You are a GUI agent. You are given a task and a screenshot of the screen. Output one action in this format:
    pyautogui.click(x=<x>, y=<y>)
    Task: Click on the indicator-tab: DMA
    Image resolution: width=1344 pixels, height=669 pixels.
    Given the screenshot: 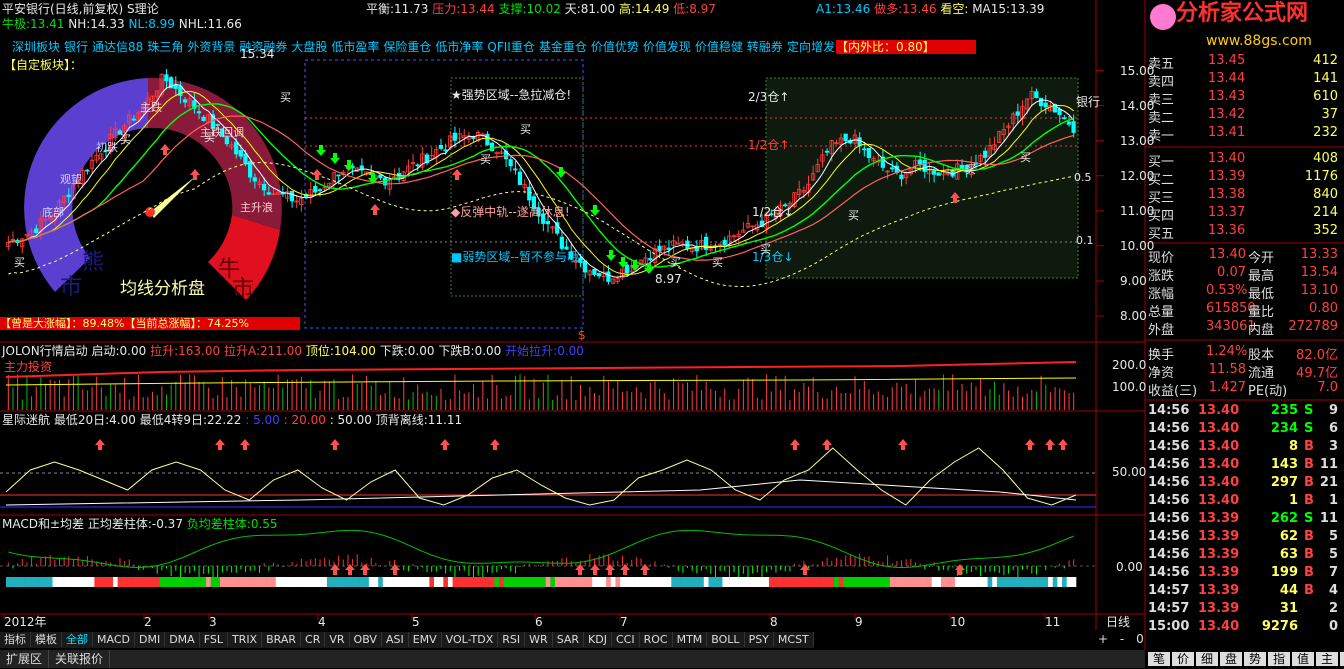 What is the action you would take?
    pyautogui.click(x=182, y=639)
    